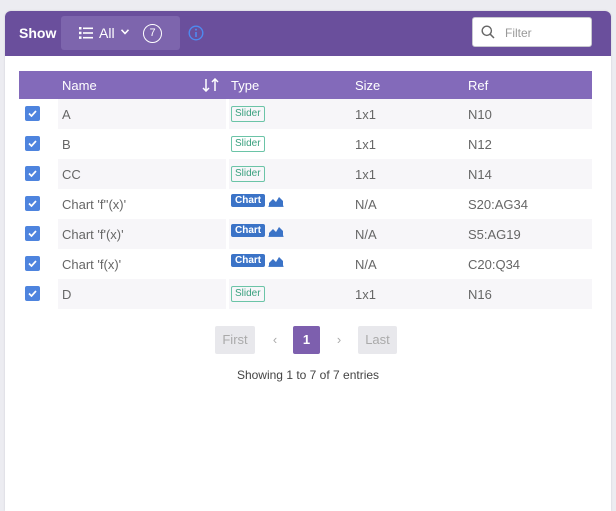 This screenshot has width=616, height=511. I want to click on row-name: A, so click(66, 114).